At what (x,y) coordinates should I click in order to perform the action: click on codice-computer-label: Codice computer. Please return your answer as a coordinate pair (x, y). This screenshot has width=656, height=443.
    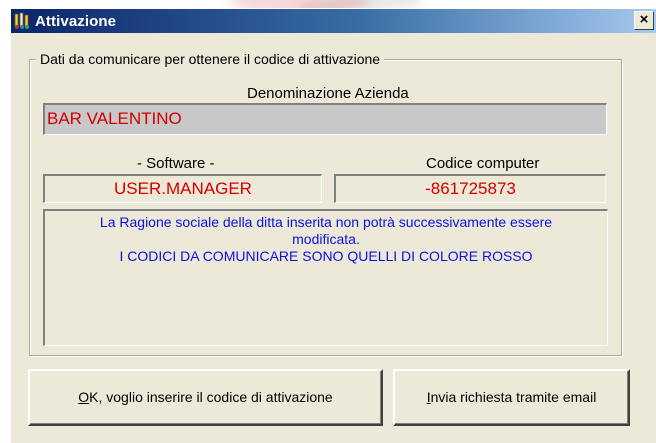
    Looking at the image, I should click on (483, 163).